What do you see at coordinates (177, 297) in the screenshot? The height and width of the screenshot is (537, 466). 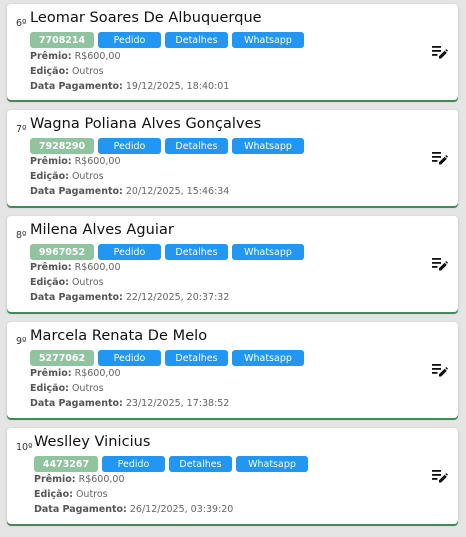 I see `data-pagamento-value: 22/12/2025, 20:37:32` at bounding box center [177, 297].